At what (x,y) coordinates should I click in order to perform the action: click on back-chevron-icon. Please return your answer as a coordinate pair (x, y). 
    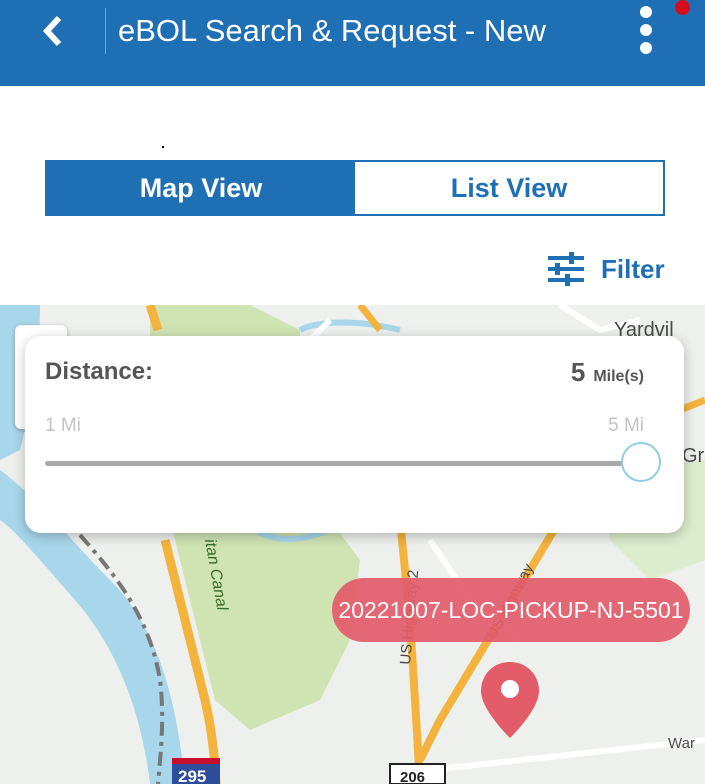
    Looking at the image, I should click on (52, 31).